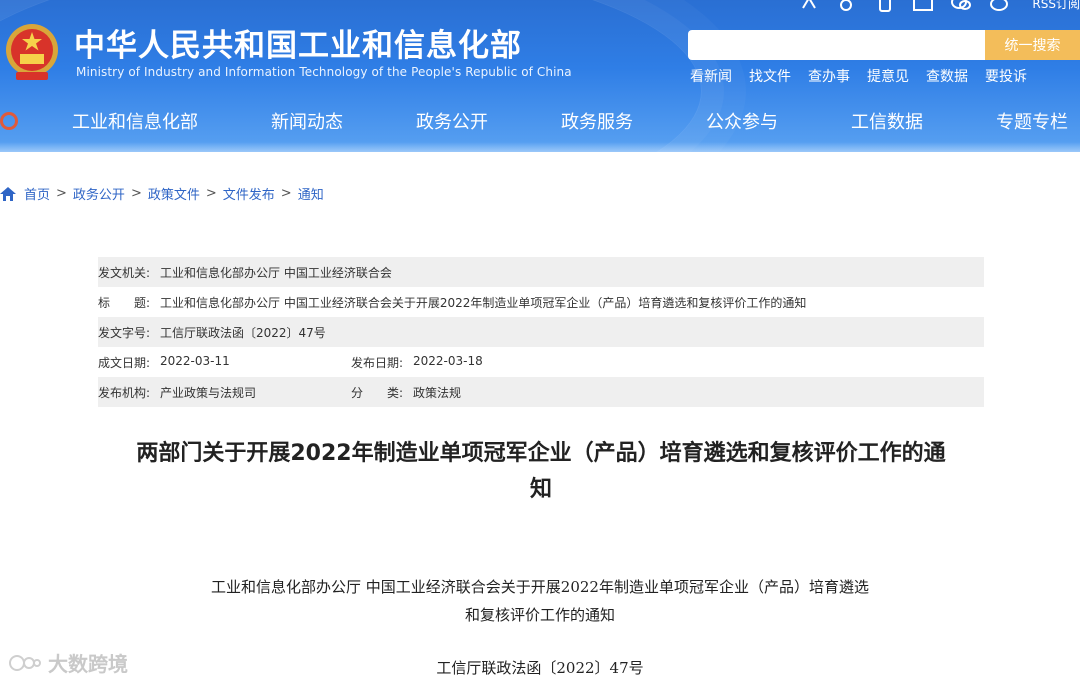  Describe the element at coordinates (999, 7) in the screenshot. I see `weibo-icon` at that location.